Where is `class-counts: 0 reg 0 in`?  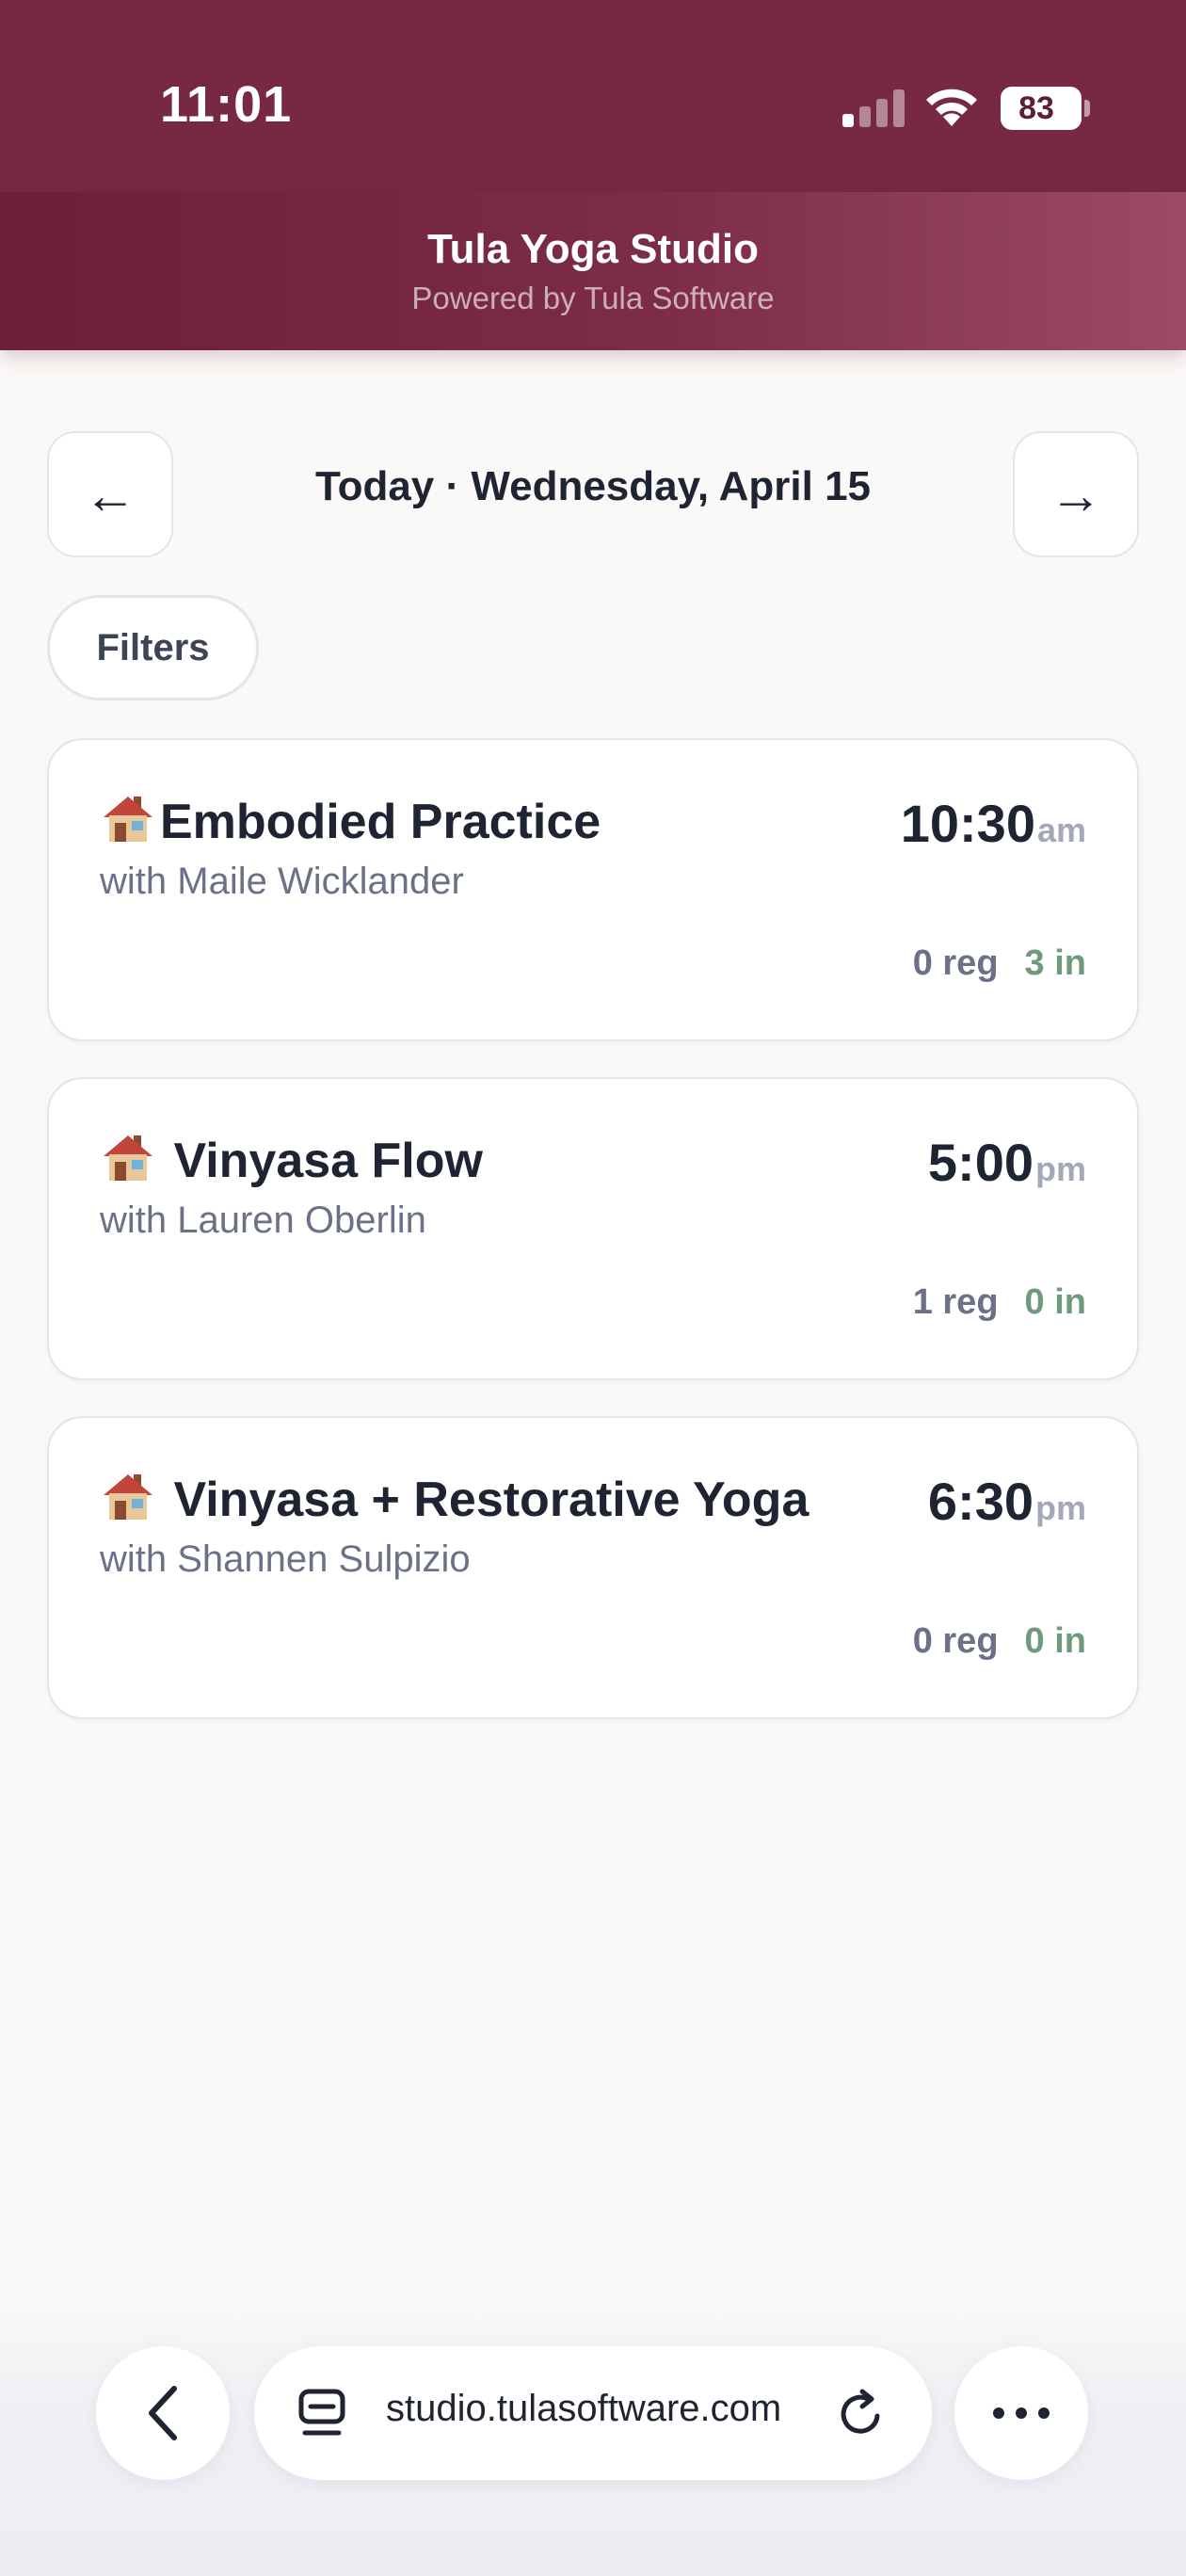
class-counts: 0 reg 0 in is located at coordinates (1000, 1641).